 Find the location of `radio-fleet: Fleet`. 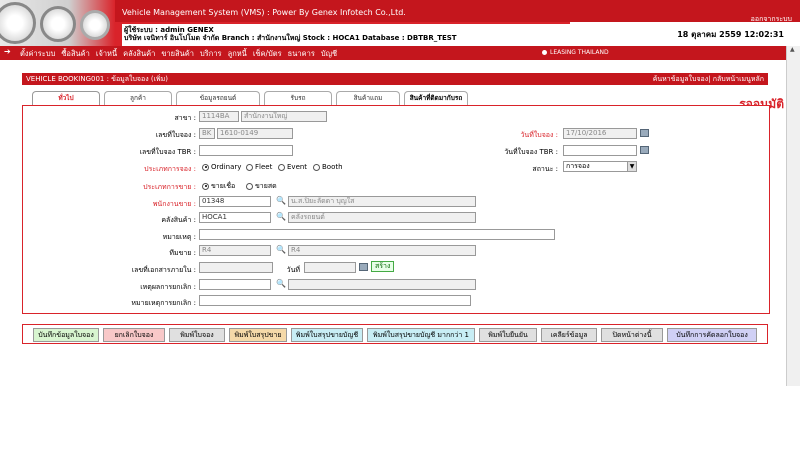

radio-fleet: Fleet is located at coordinates (259, 167).